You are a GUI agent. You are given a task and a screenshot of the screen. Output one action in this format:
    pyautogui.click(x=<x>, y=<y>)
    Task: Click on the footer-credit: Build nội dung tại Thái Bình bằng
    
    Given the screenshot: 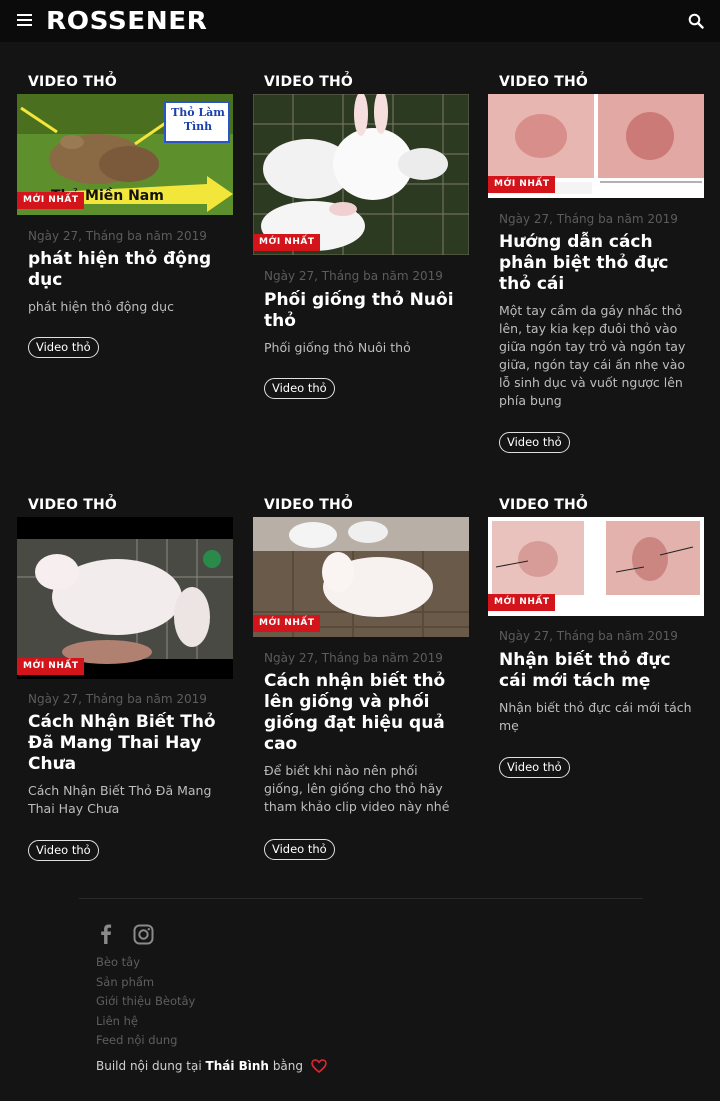 What is the action you would take?
    pyautogui.click(x=211, y=1066)
    